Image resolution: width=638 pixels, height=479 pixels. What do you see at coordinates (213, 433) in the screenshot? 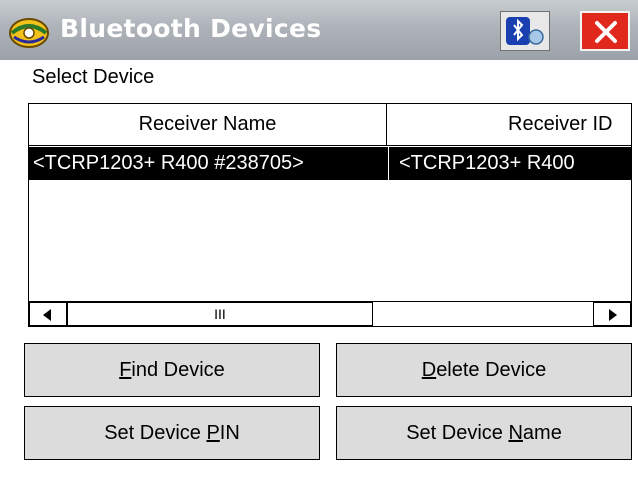
I see `set-pin-accesskey: P` at bounding box center [213, 433].